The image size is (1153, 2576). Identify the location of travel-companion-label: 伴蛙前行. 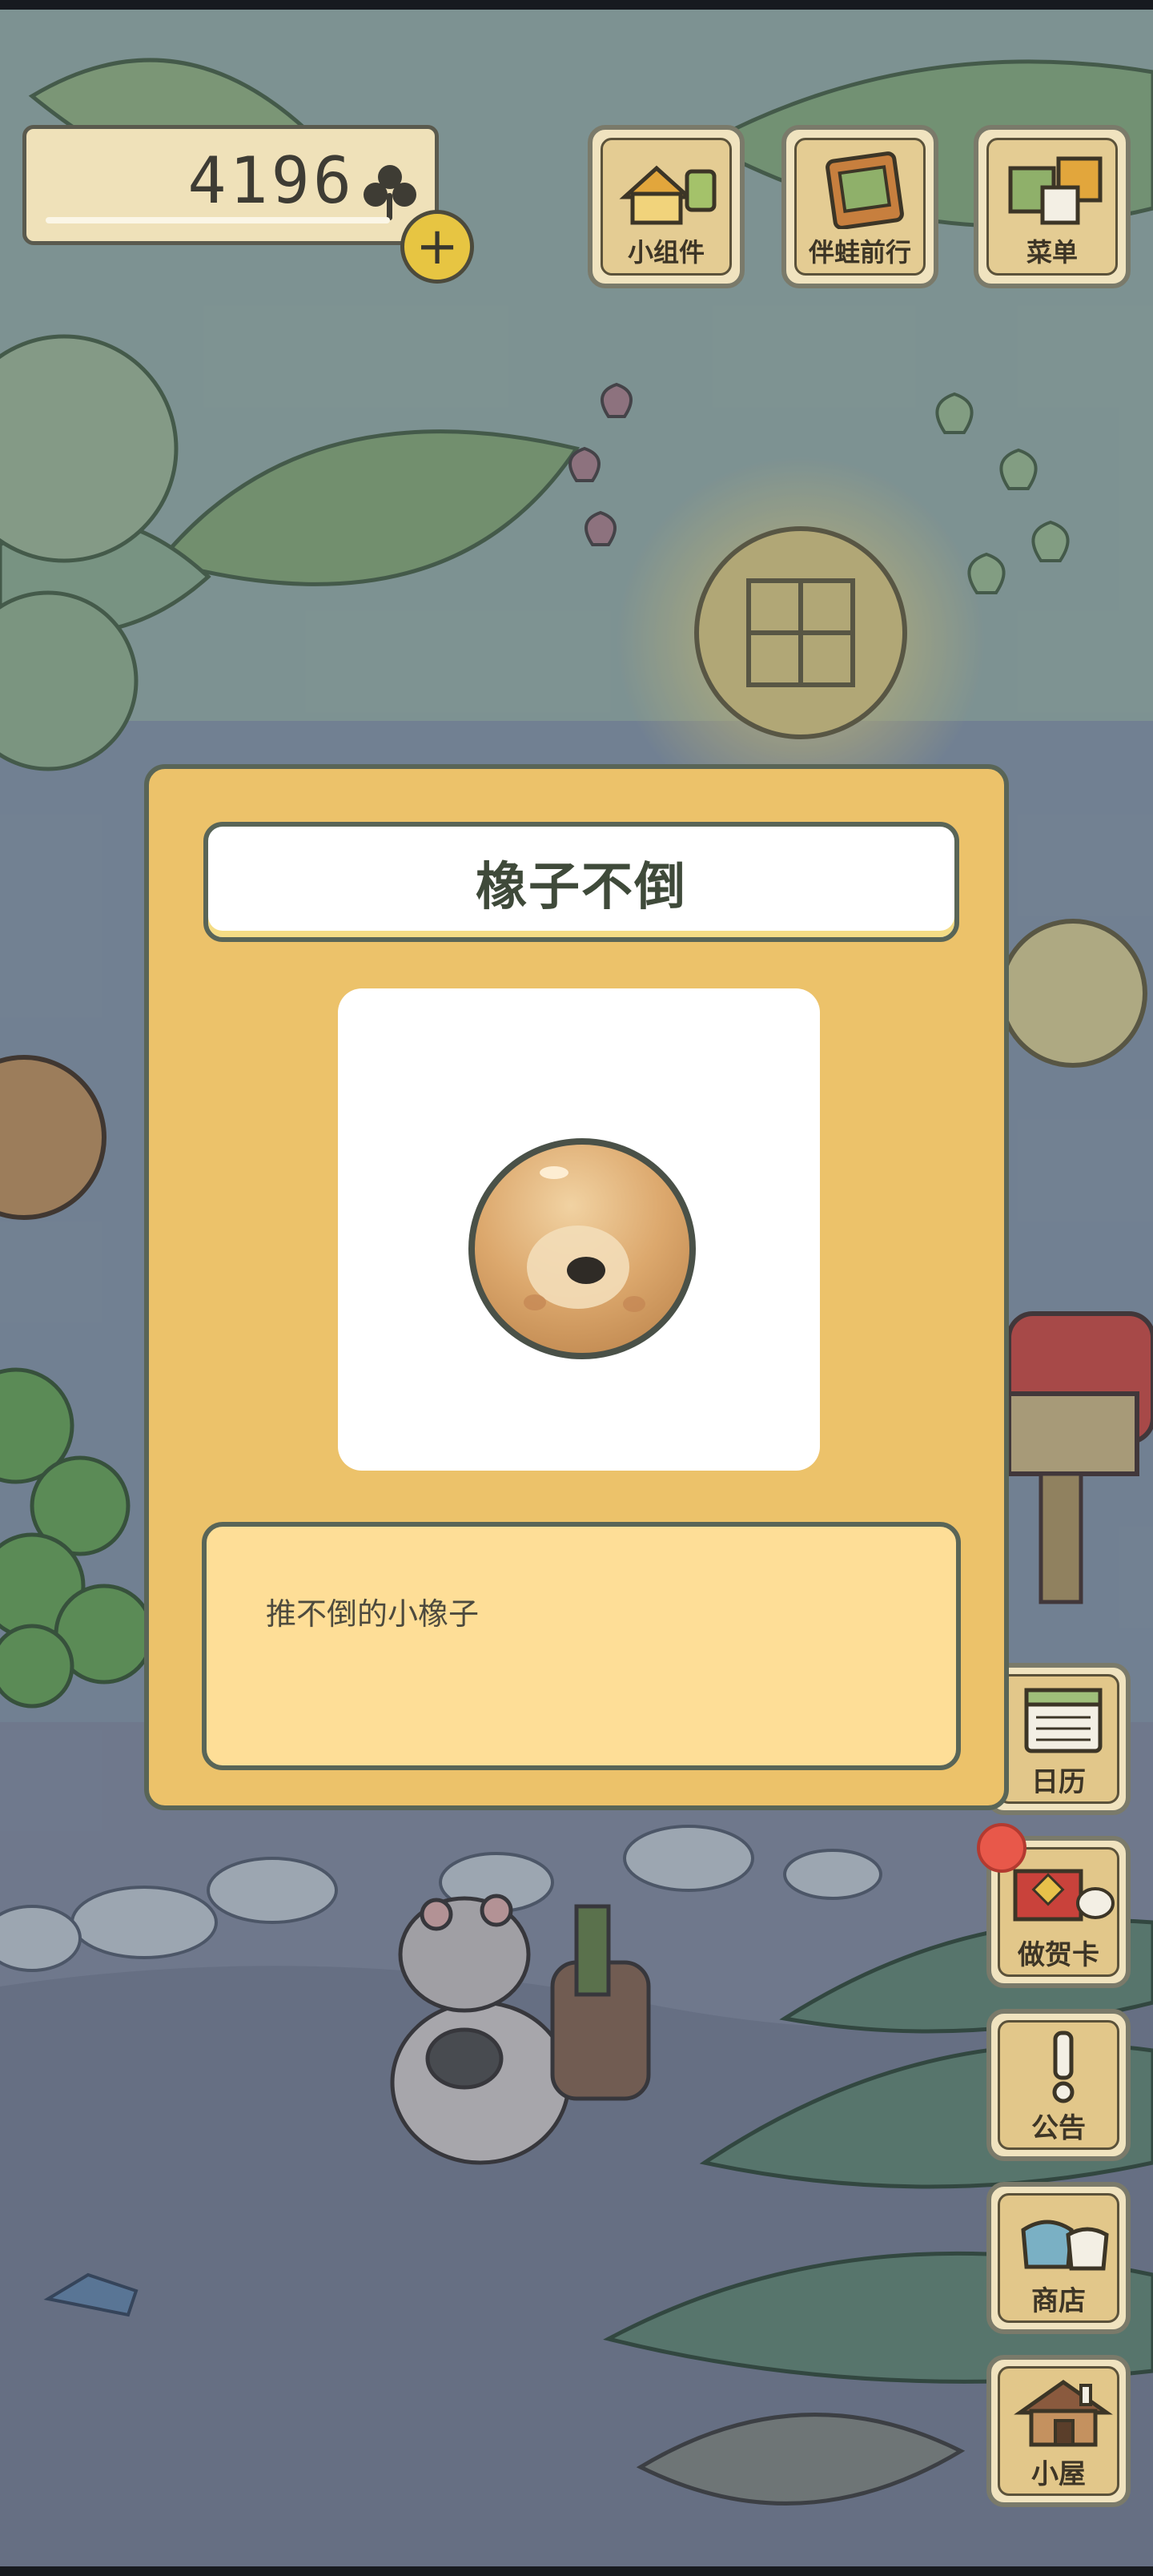
(860, 252).